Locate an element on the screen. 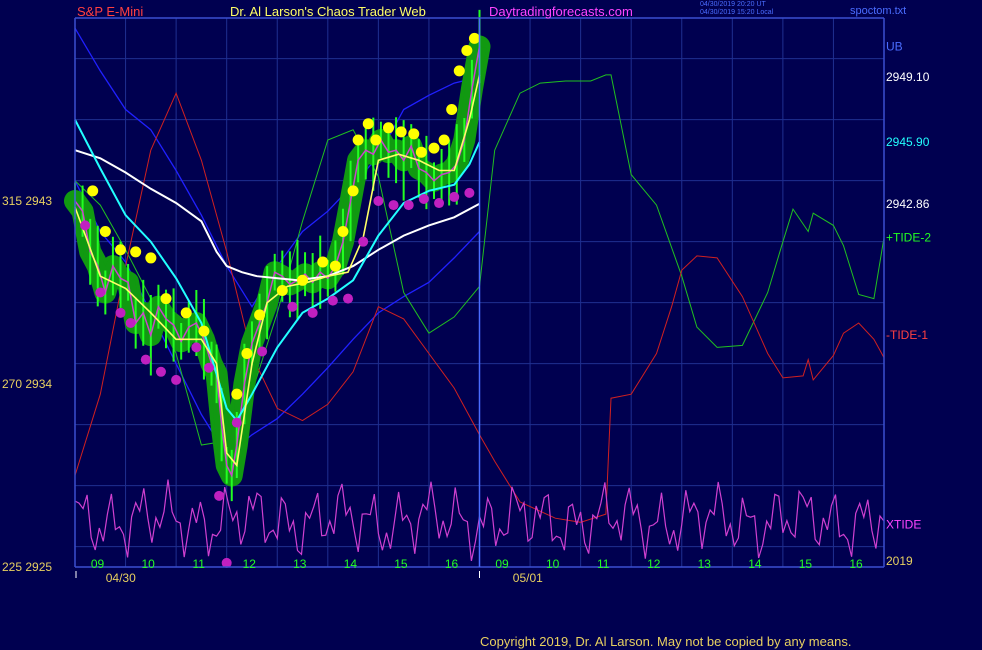 This screenshot has width=982, height=650. right-axis-label: +TIDE-2 is located at coordinates (908, 238).